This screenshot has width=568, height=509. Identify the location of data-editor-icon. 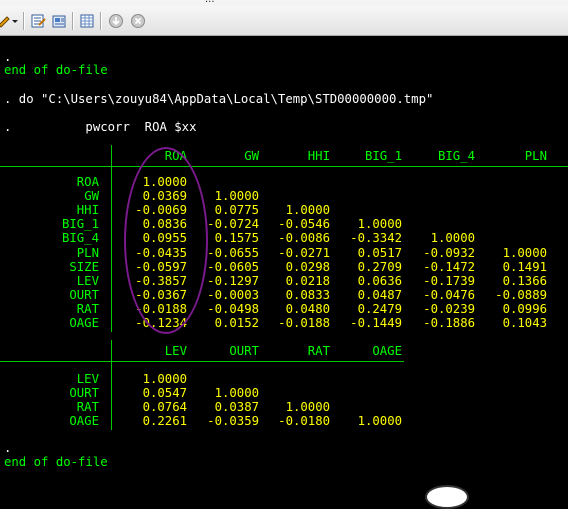
(86, 20).